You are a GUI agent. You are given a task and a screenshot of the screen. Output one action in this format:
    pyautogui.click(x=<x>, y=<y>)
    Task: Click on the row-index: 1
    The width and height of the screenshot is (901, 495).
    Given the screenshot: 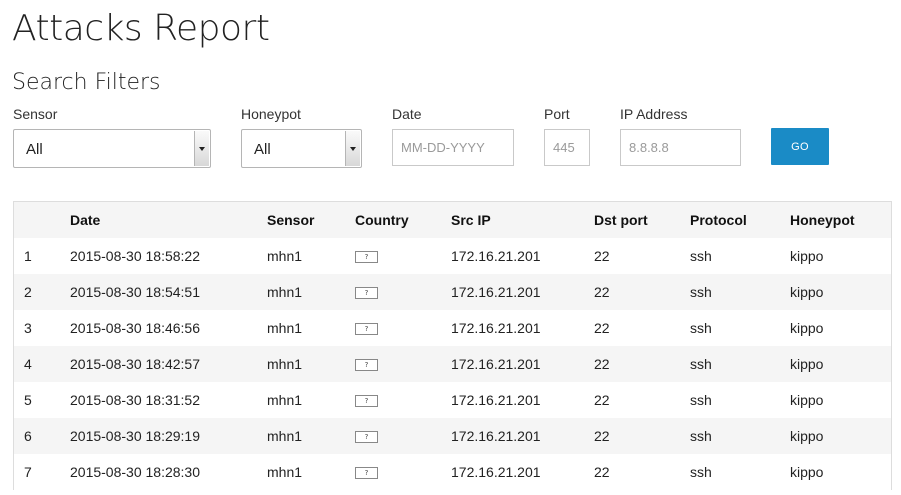 What is the action you would take?
    pyautogui.click(x=28, y=256)
    